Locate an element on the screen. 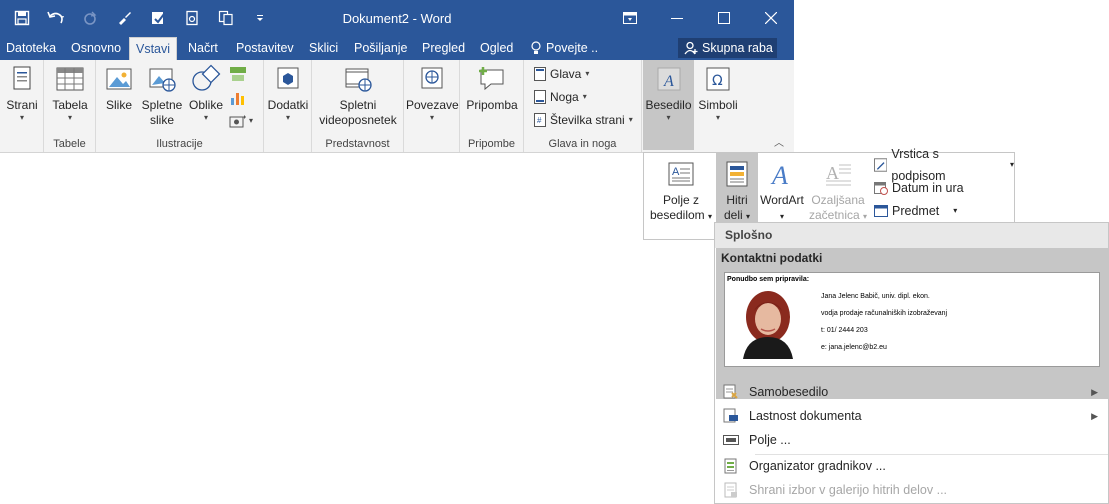 The height and width of the screenshot is (504, 1109). online-pictures-label-1: Spletne is located at coordinates (162, 105).